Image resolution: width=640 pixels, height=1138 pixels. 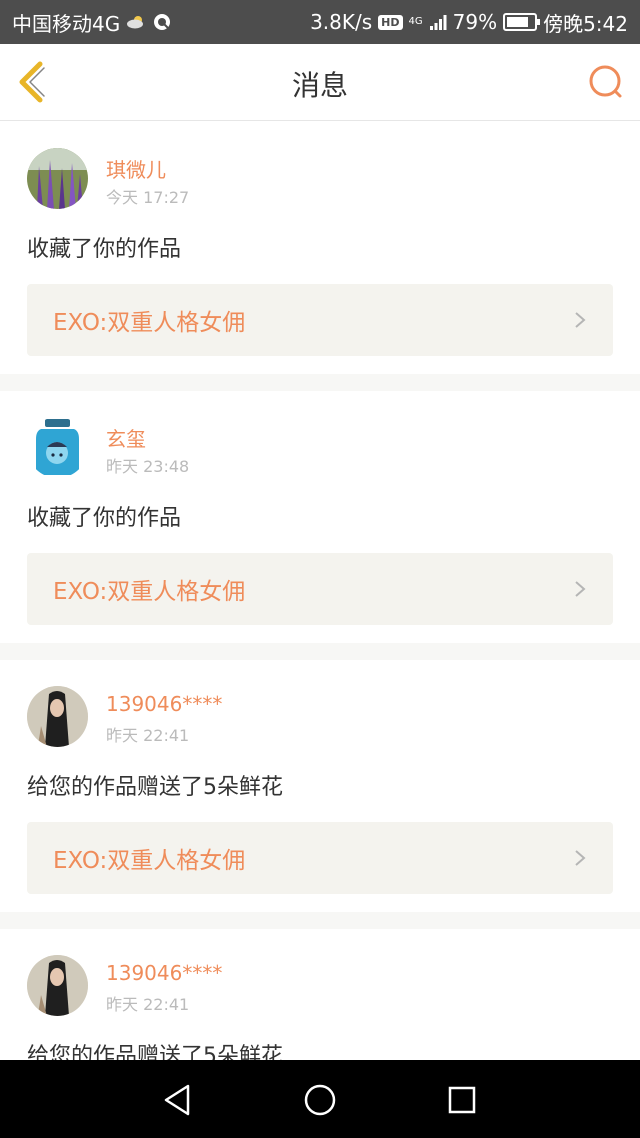 I want to click on clock: 傍晚5:42, so click(x=585, y=23).